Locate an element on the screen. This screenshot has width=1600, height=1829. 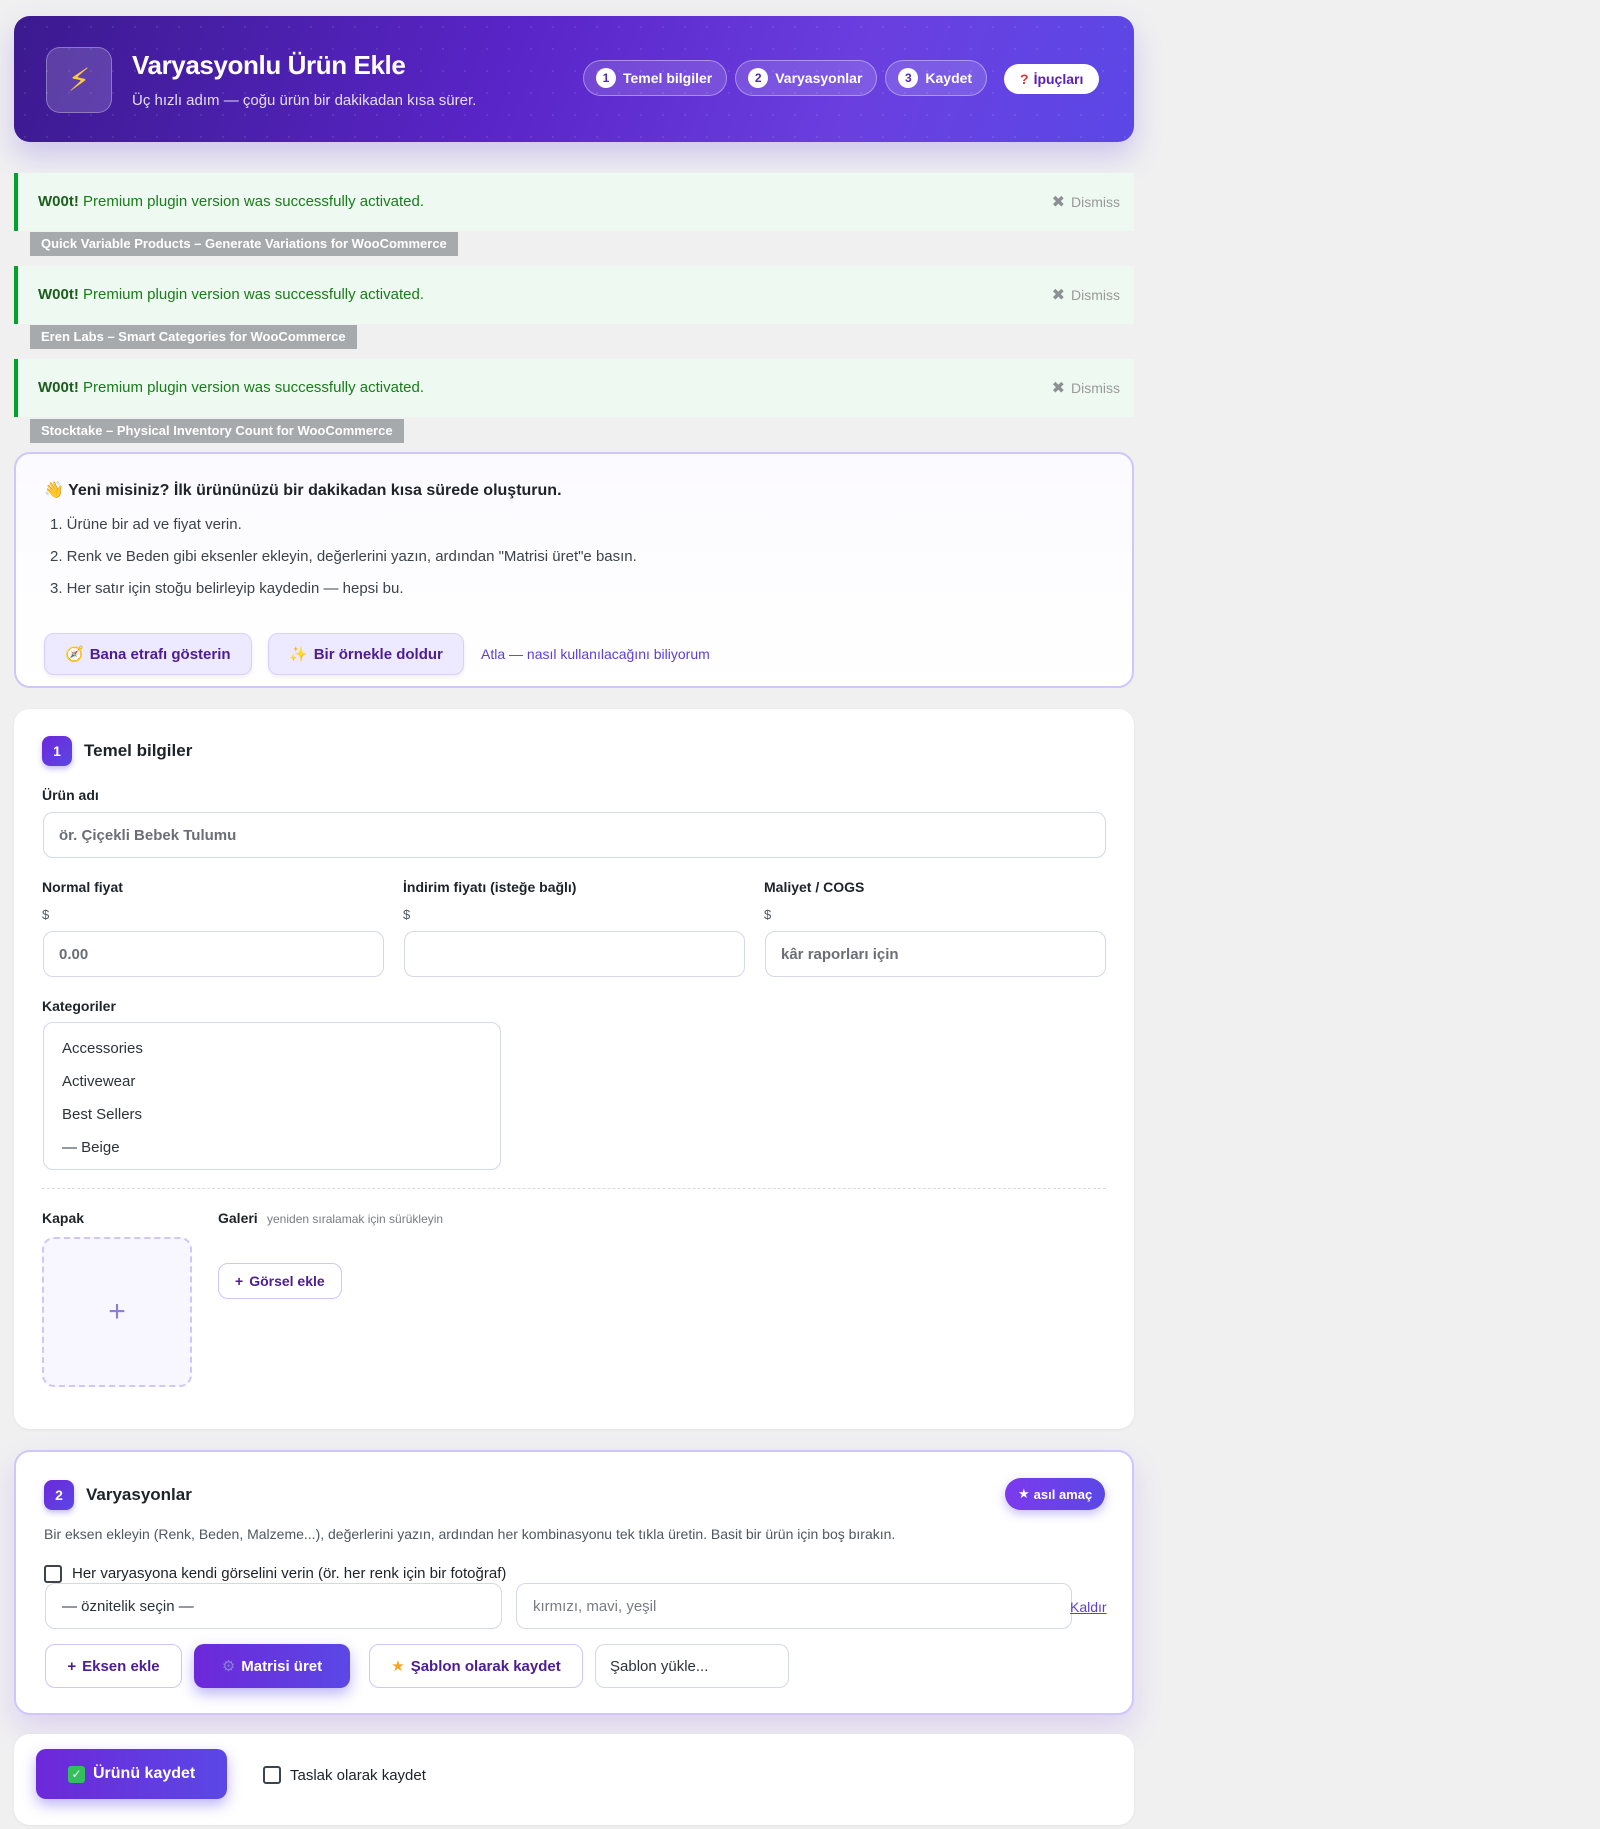
step-number: 3 is located at coordinates (908, 78).